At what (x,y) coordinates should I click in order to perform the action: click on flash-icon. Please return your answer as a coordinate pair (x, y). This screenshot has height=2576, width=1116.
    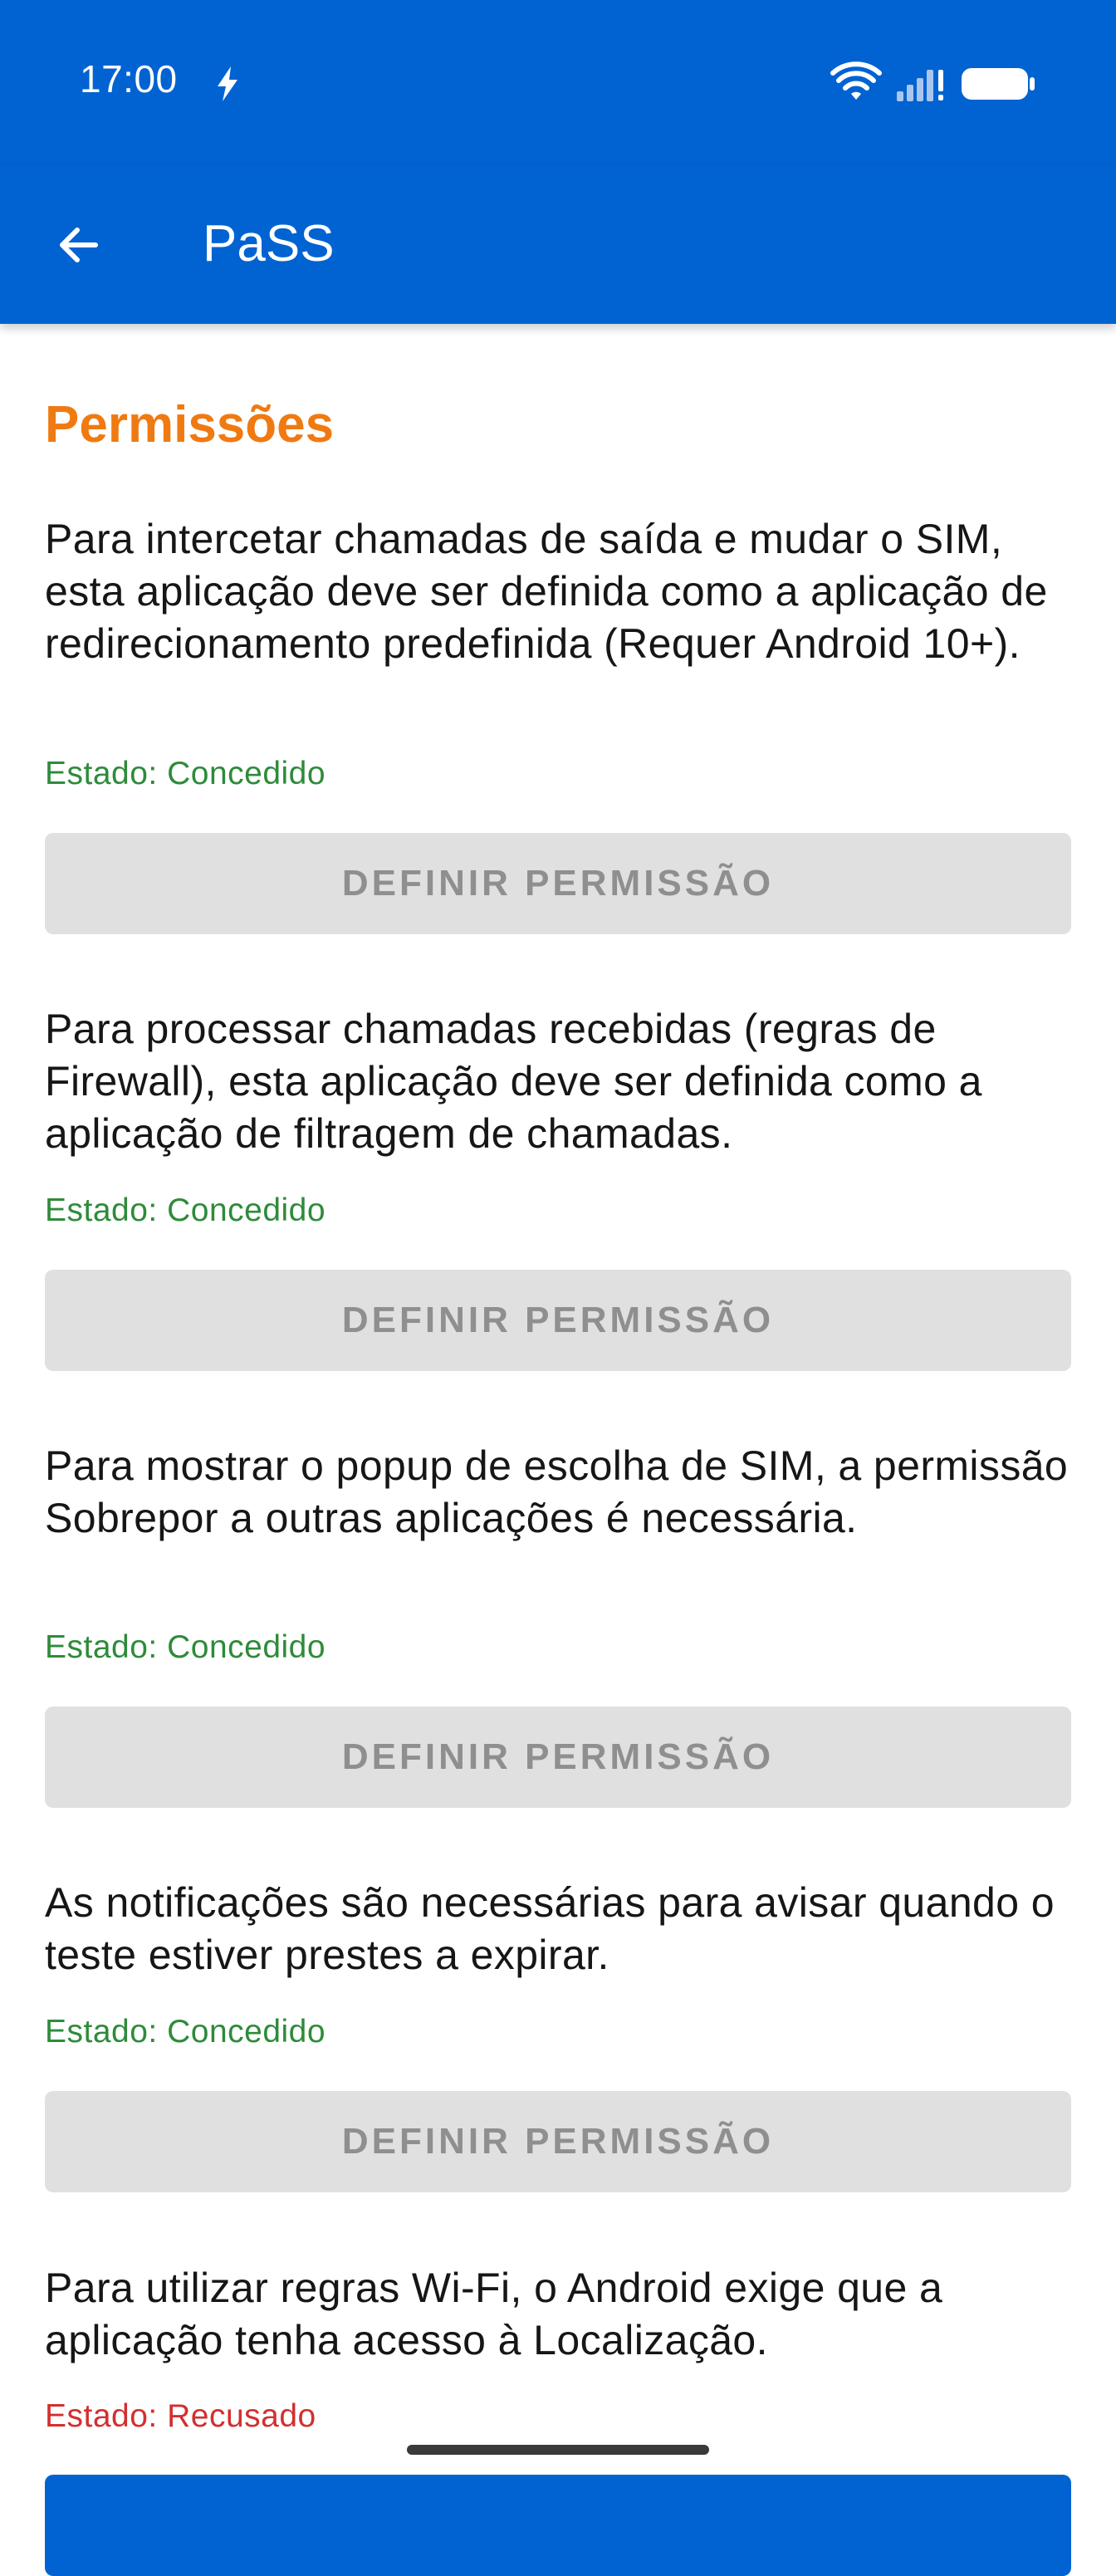
    Looking at the image, I should click on (228, 84).